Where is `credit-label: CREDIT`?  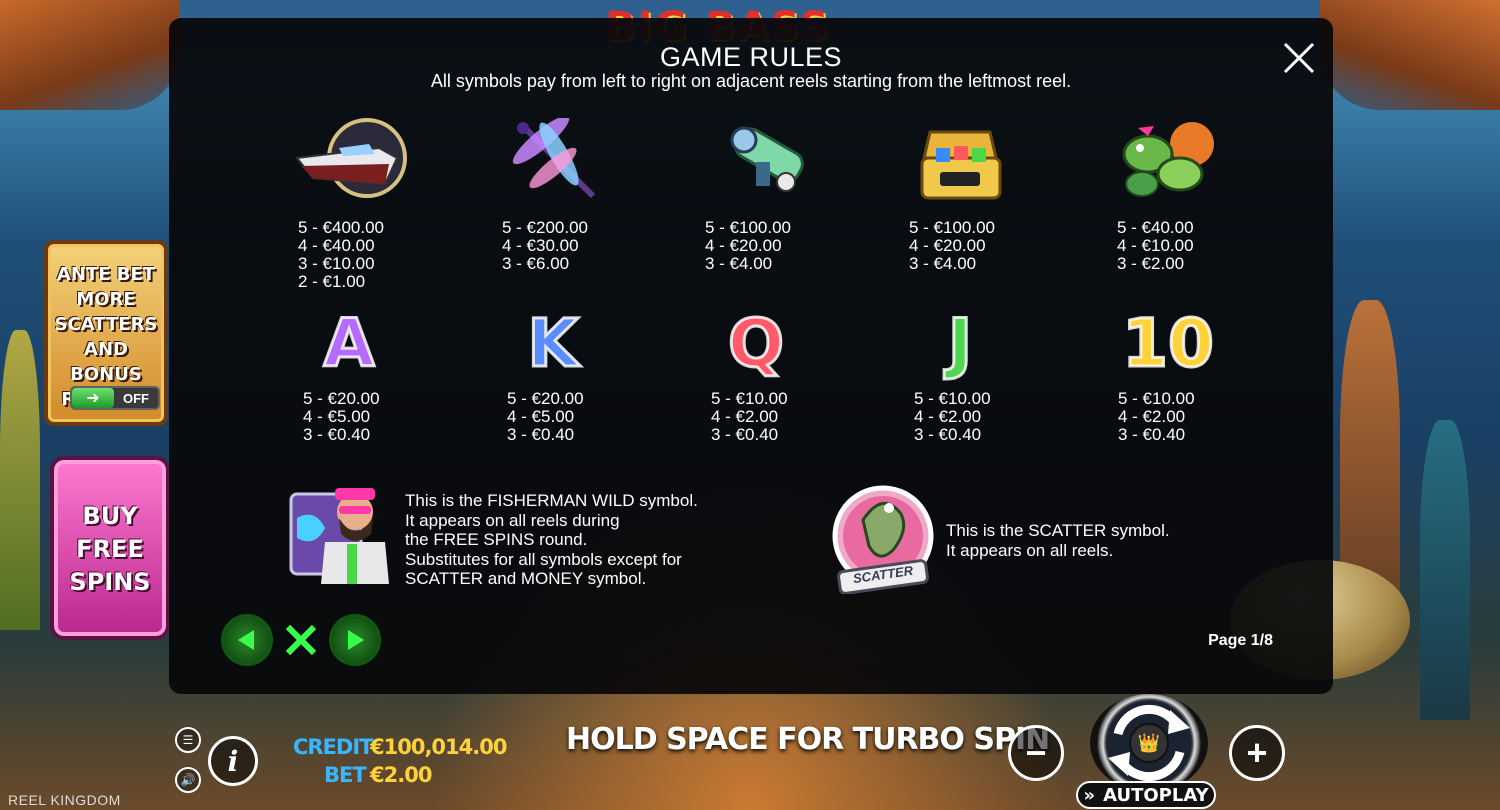
credit-label: CREDIT is located at coordinates (333, 747).